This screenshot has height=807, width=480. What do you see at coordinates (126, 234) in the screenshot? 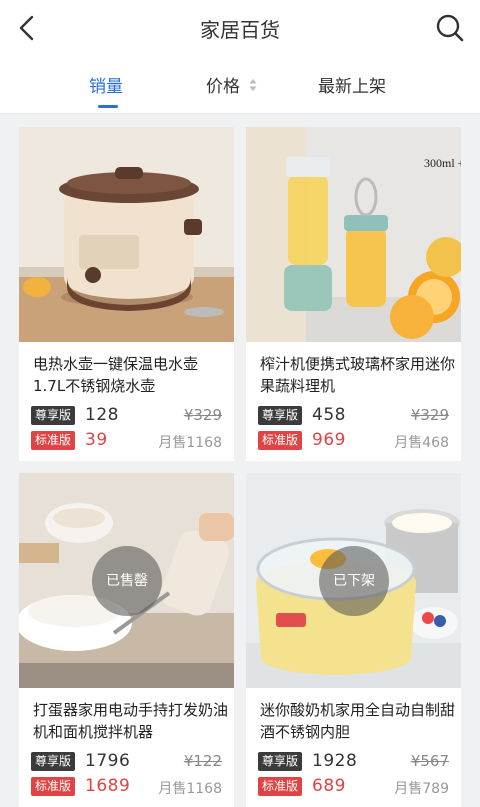
I see `product-image` at bounding box center [126, 234].